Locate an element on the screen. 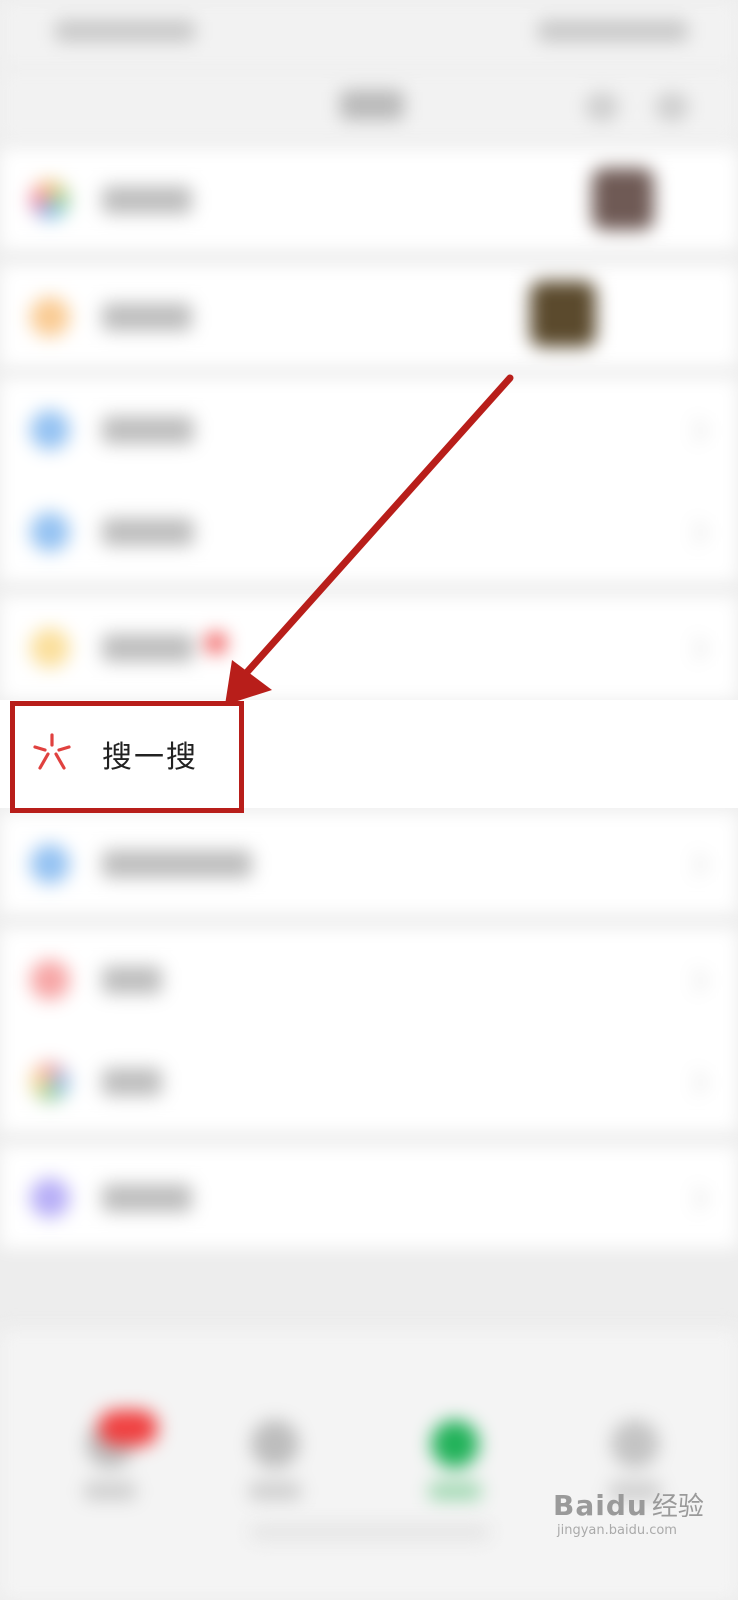 The image size is (738, 1600). watermark-url: jingyan.baidu.com is located at coordinates (617, 1530).